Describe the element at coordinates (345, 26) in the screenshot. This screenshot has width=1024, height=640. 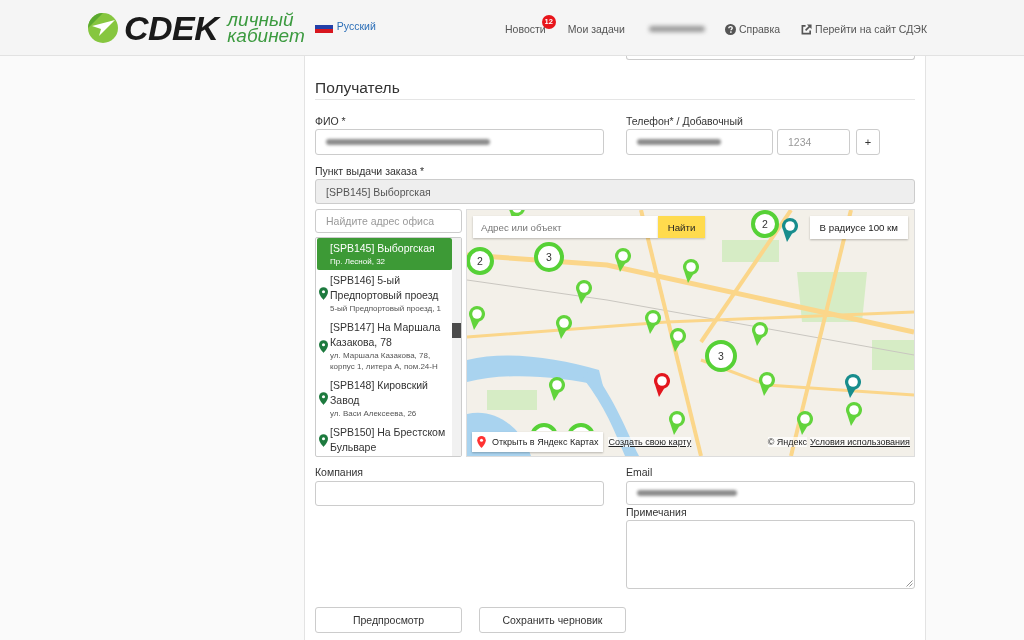
I see `language-link: Русский` at that location.